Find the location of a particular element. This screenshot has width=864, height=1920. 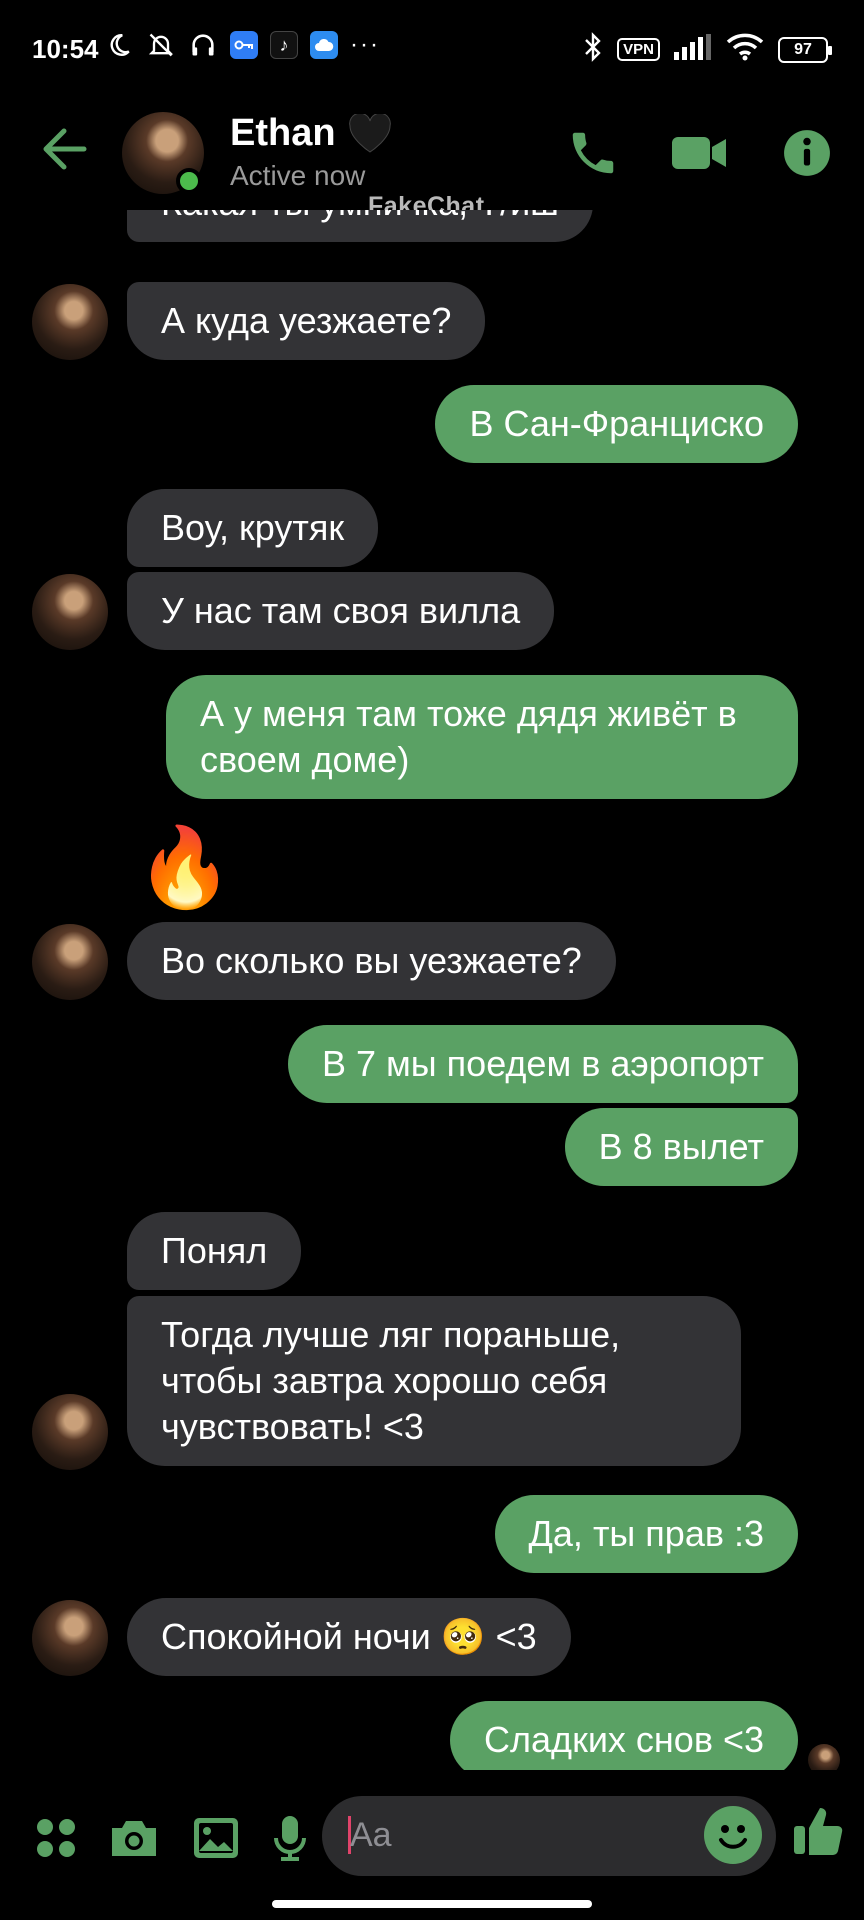

camera-icon is located at coordinates (134, 1838).